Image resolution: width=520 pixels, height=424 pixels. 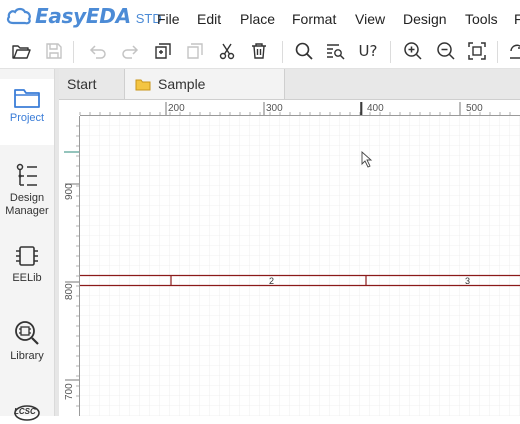 What do you see at coordinates (425, 19) in the screenshot?
I see `menu-design: Design` at bounding box center [425, 19].